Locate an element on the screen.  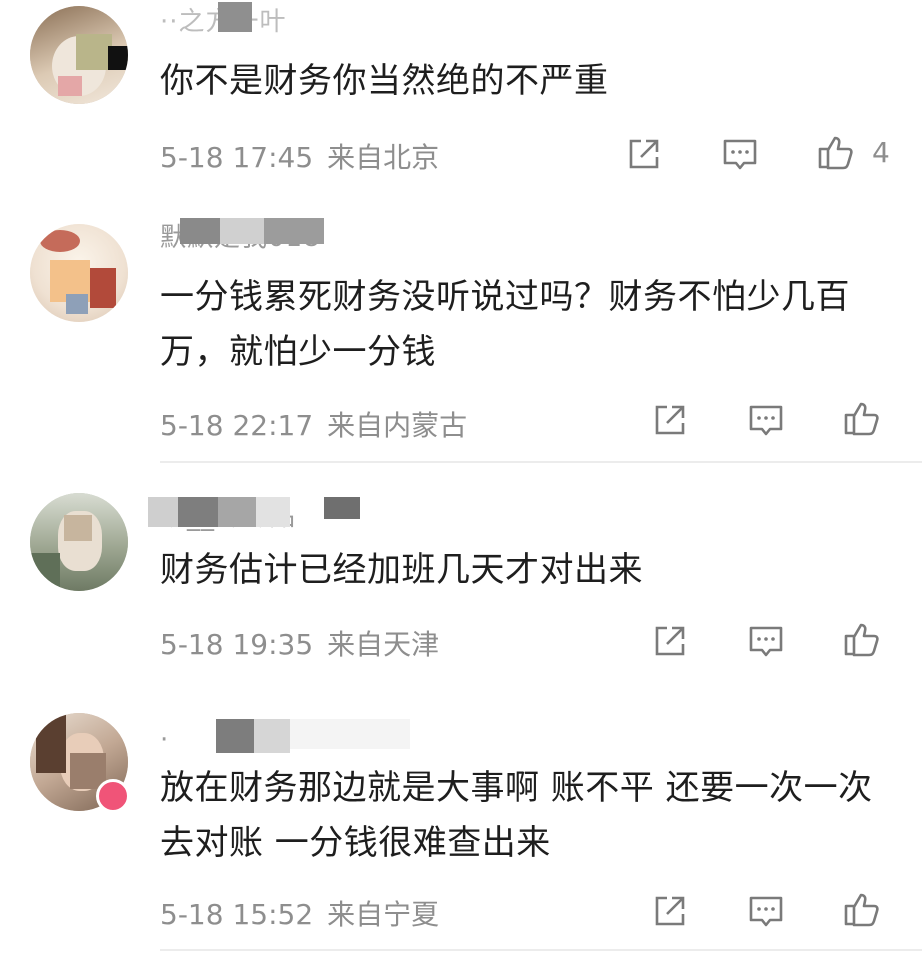
comment-location: 来自宁夏 is located at coordinates (383, 914).